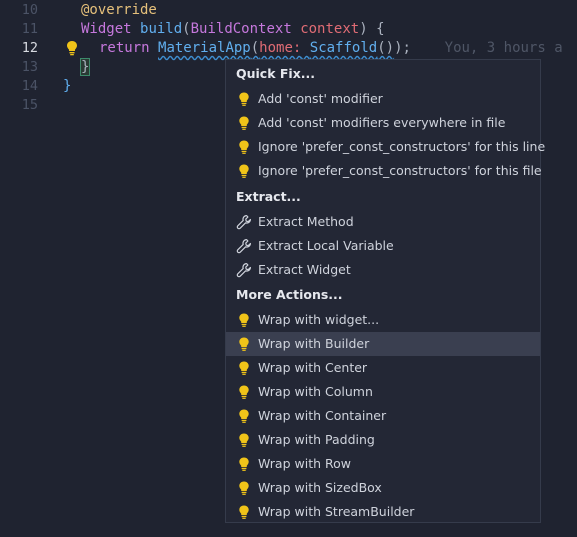 This screenshot has height=537, width=577. I want to click on code-text: @override, so click(119, 10).